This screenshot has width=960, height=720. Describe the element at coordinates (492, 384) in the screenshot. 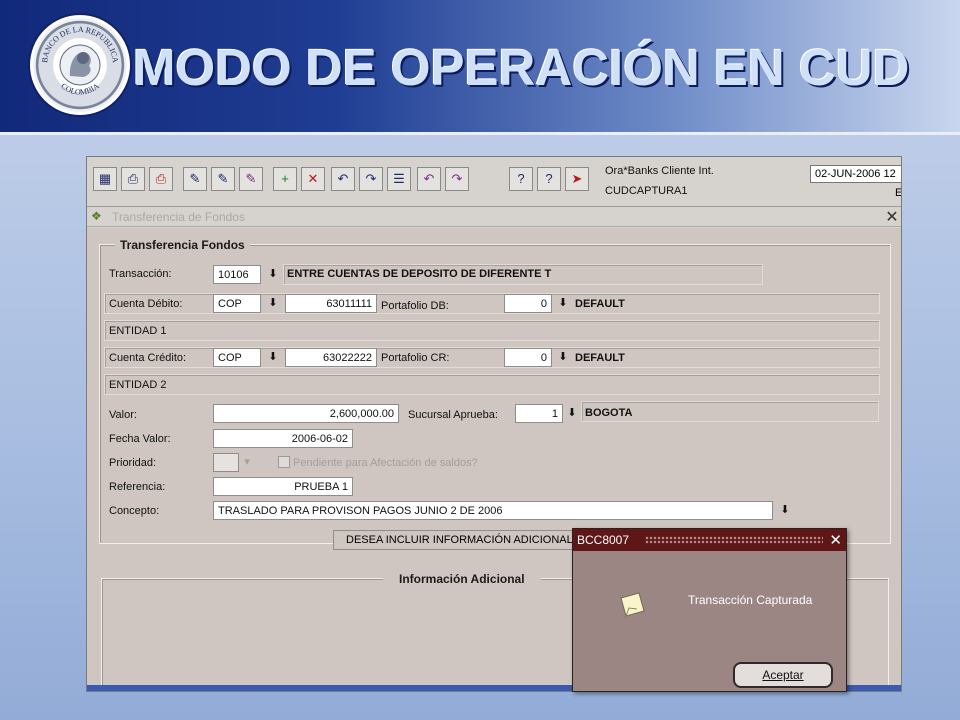

I see `entidad2-band` at that location.